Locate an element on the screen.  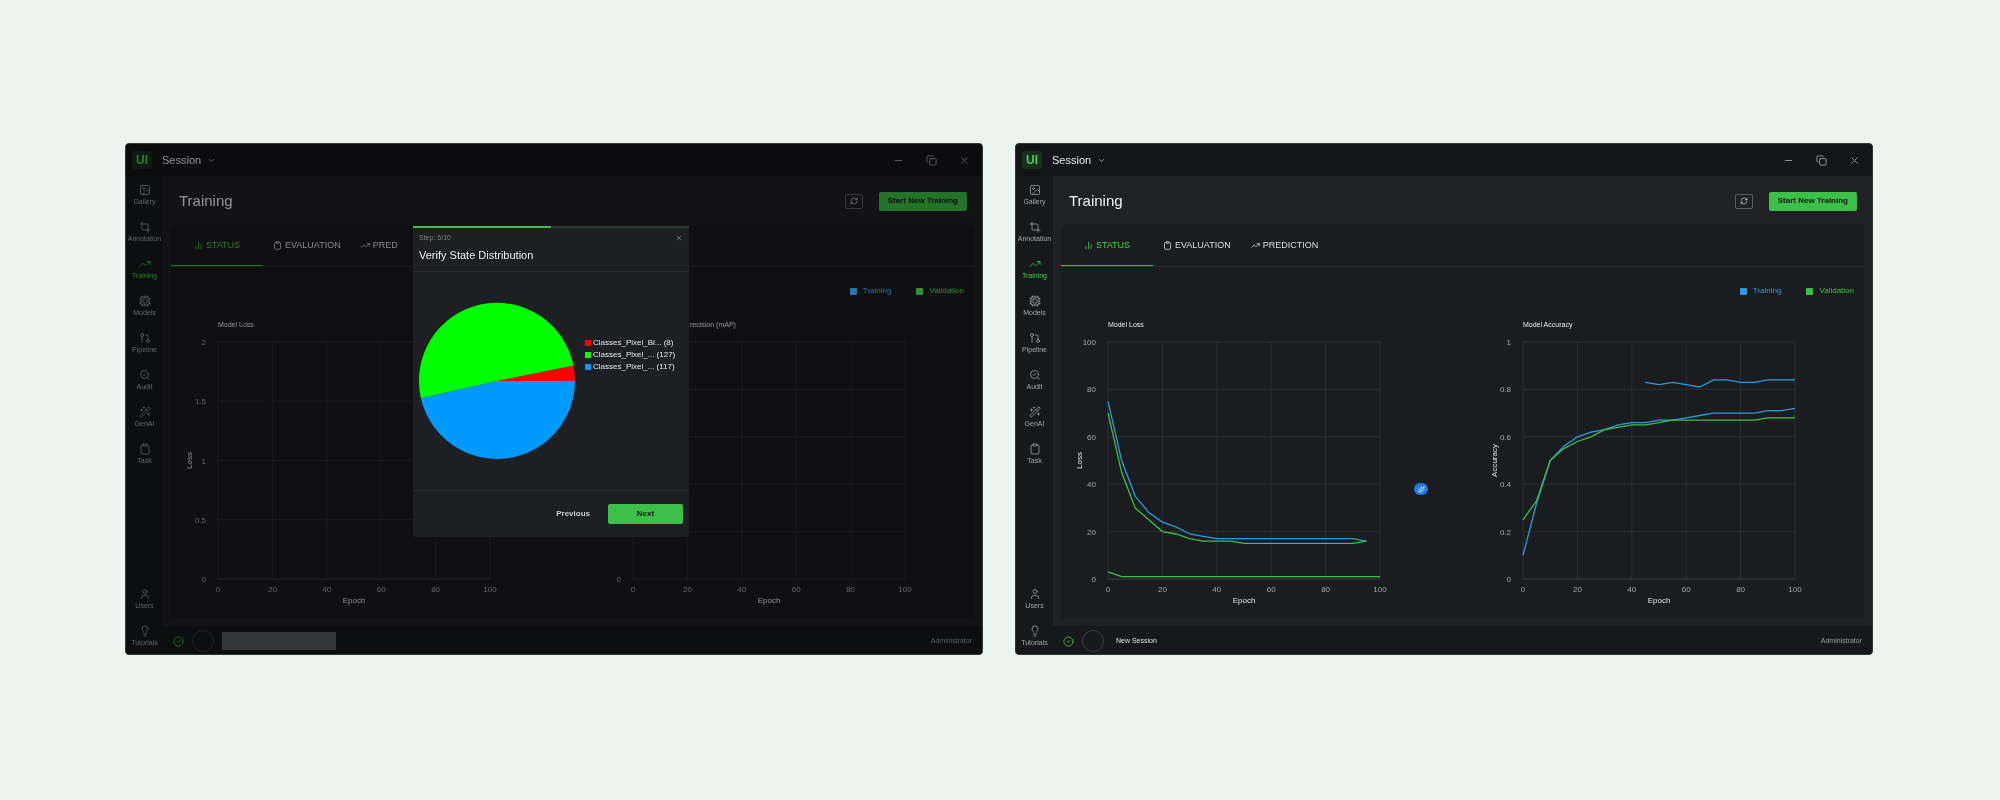
tab: PREDICTION is located at coordinates (1284, 246).